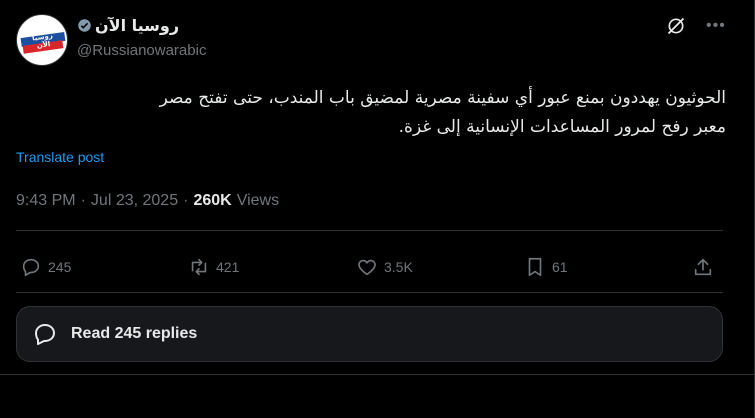  Describe the element at coordinates (212, 200) in the screenshot. I see `views-count: 260K` at that location.